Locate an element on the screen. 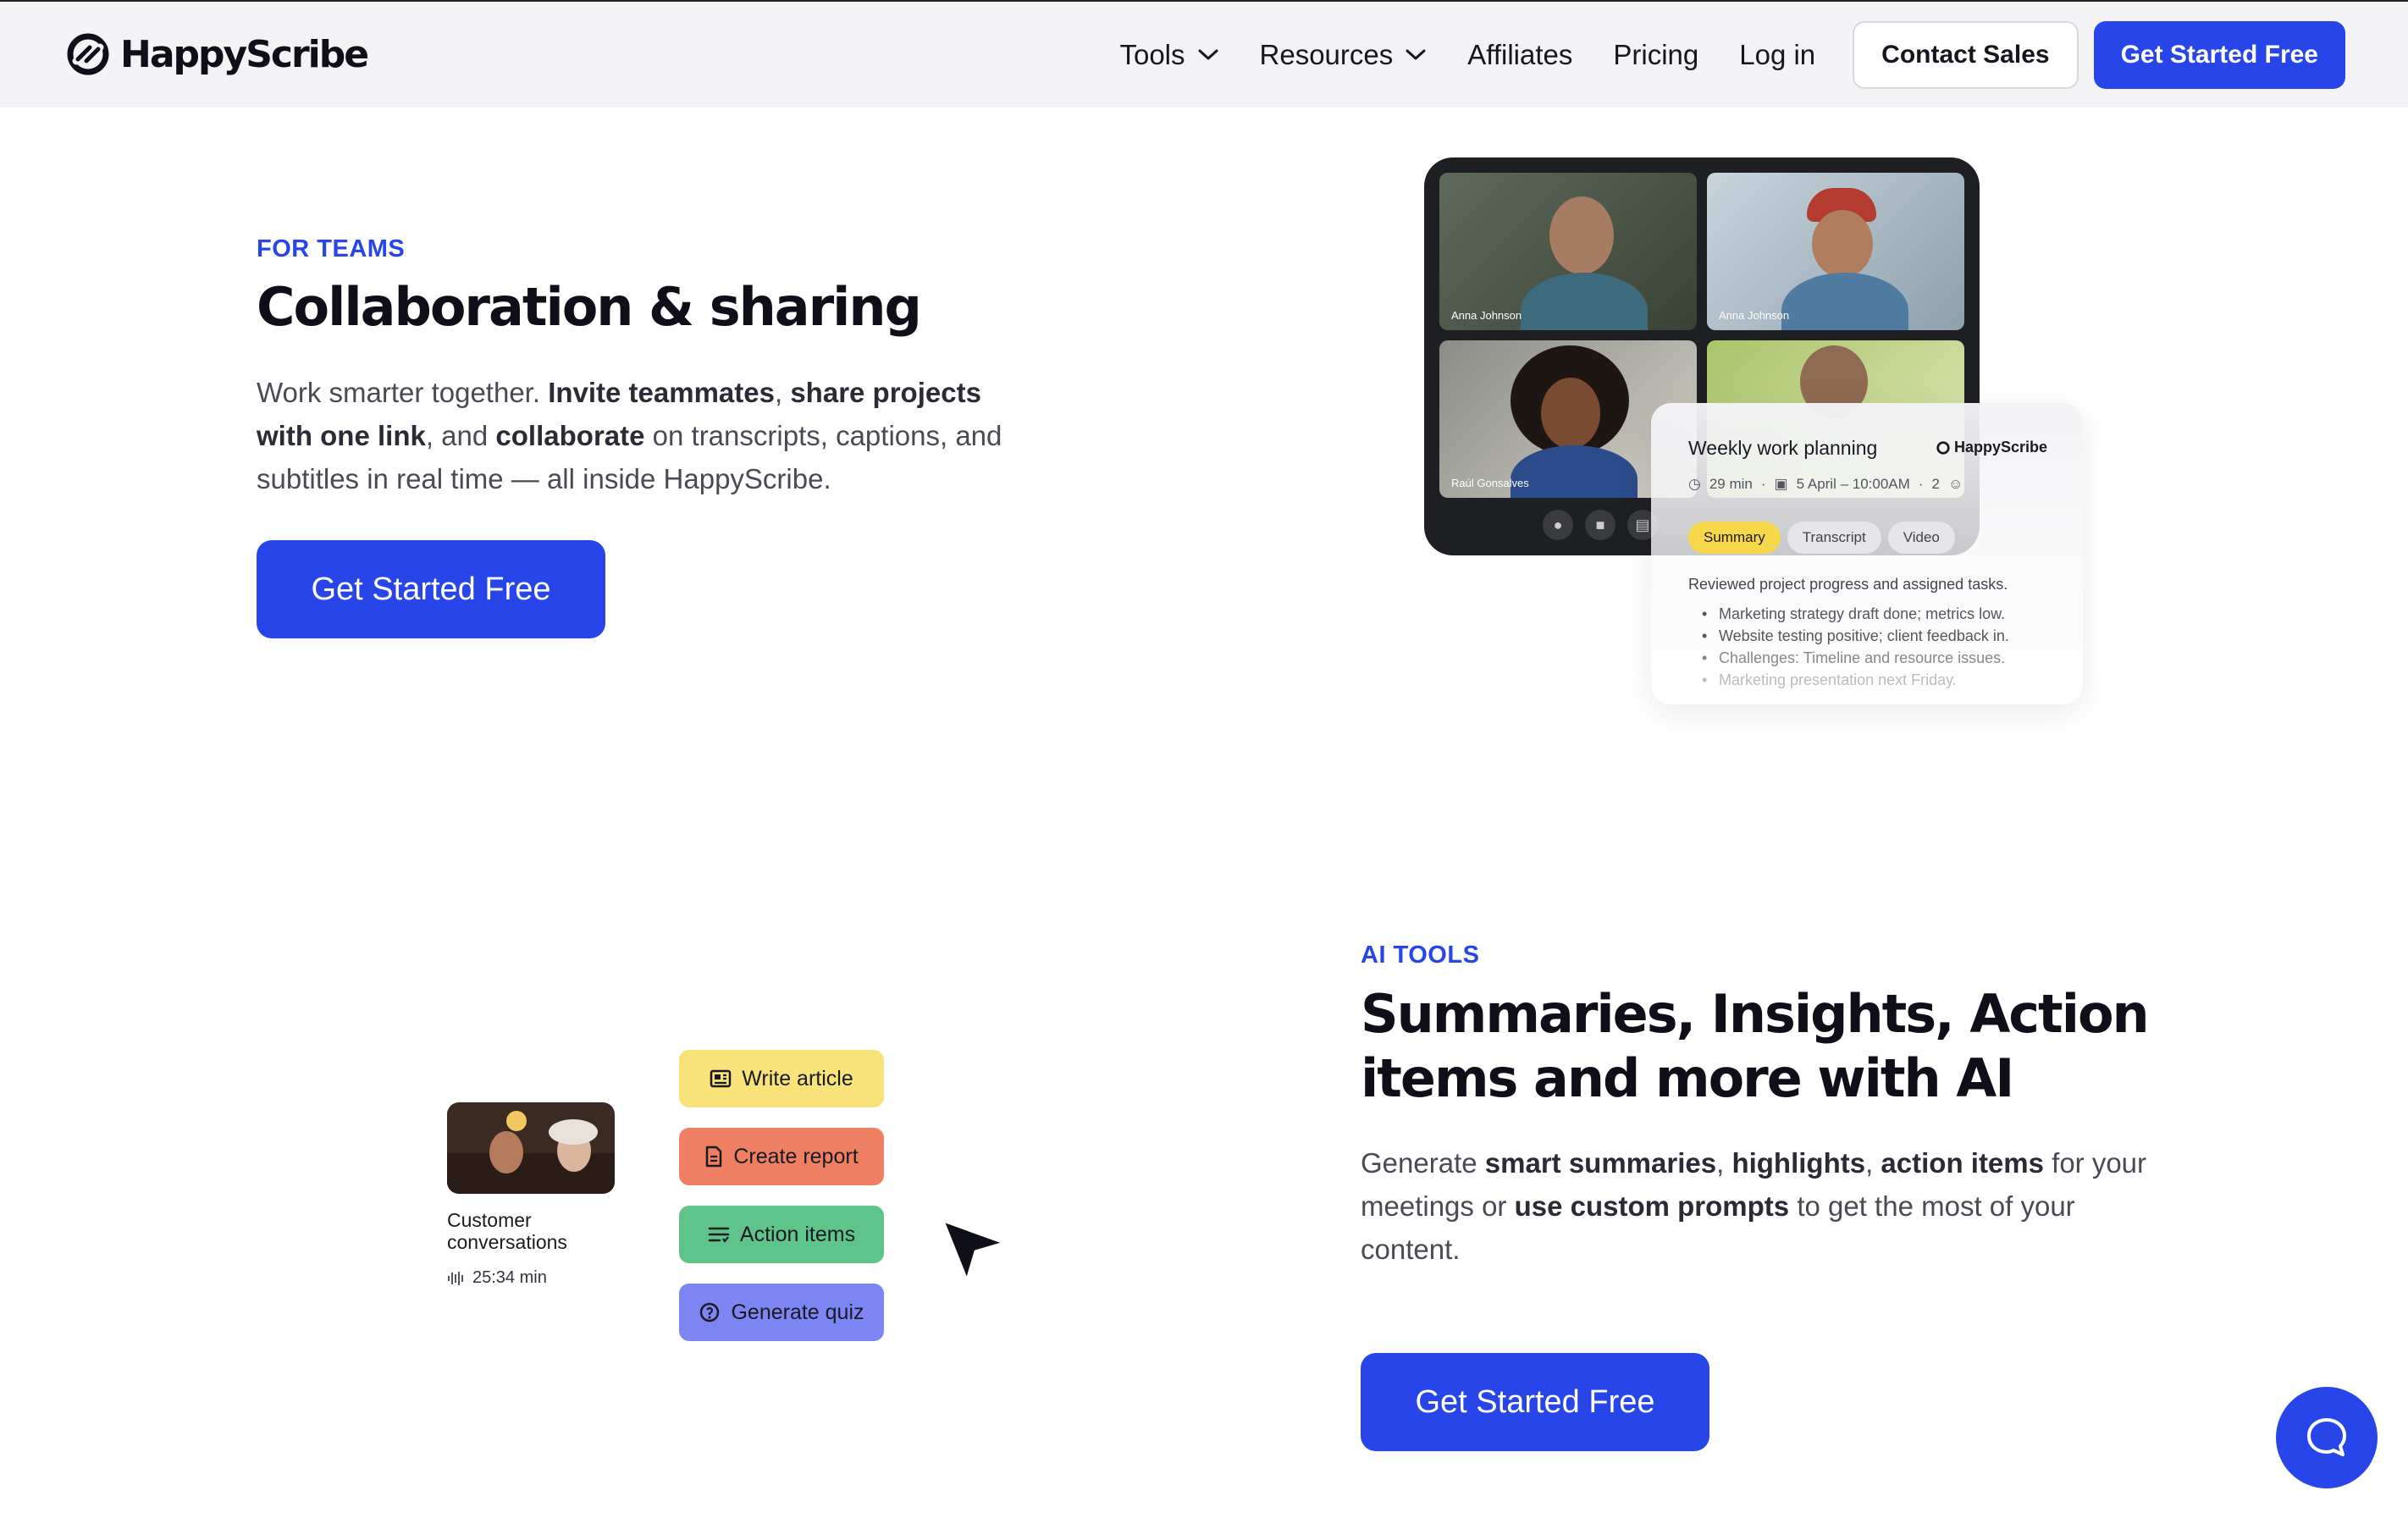 This screenshot has width=2408, height=1524. action-items-button: Action items is located at coordinates (781, 1234).